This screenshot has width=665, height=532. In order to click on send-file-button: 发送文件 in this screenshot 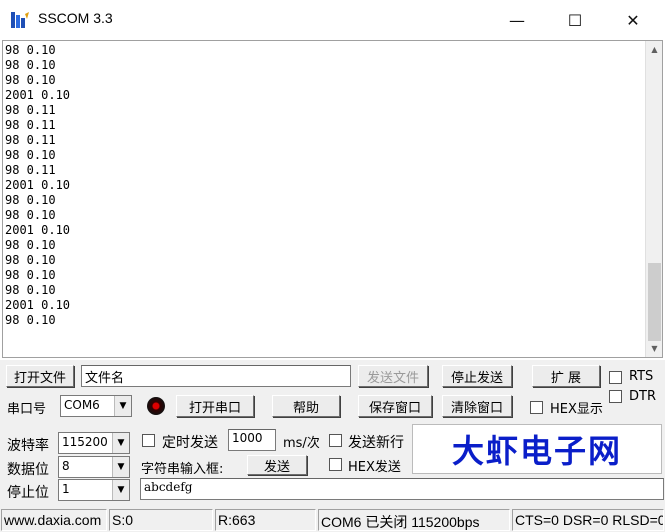, I will do `click(393, 376)`.